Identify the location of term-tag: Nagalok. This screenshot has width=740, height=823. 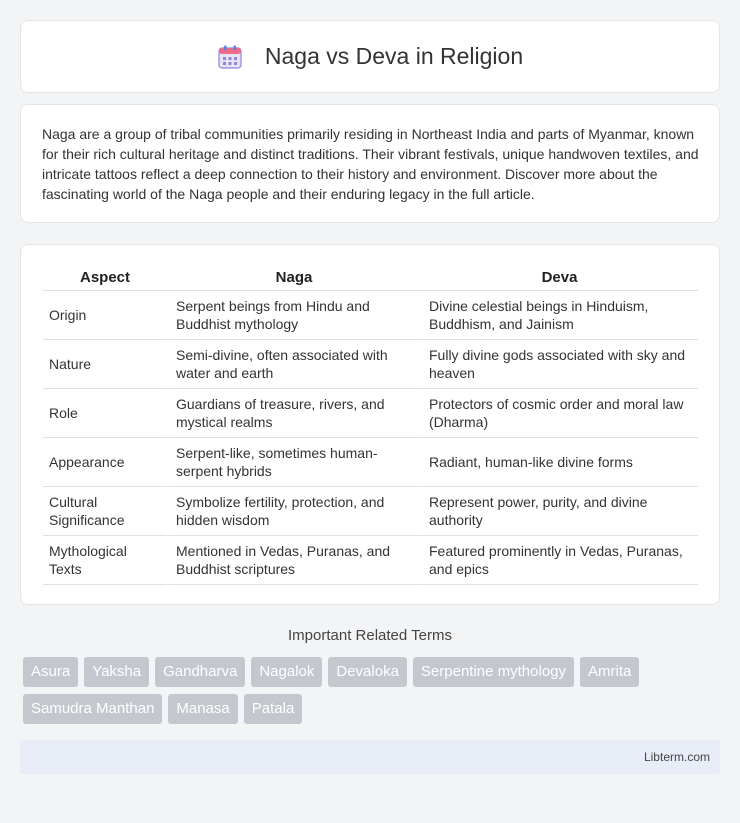
(287, 672).